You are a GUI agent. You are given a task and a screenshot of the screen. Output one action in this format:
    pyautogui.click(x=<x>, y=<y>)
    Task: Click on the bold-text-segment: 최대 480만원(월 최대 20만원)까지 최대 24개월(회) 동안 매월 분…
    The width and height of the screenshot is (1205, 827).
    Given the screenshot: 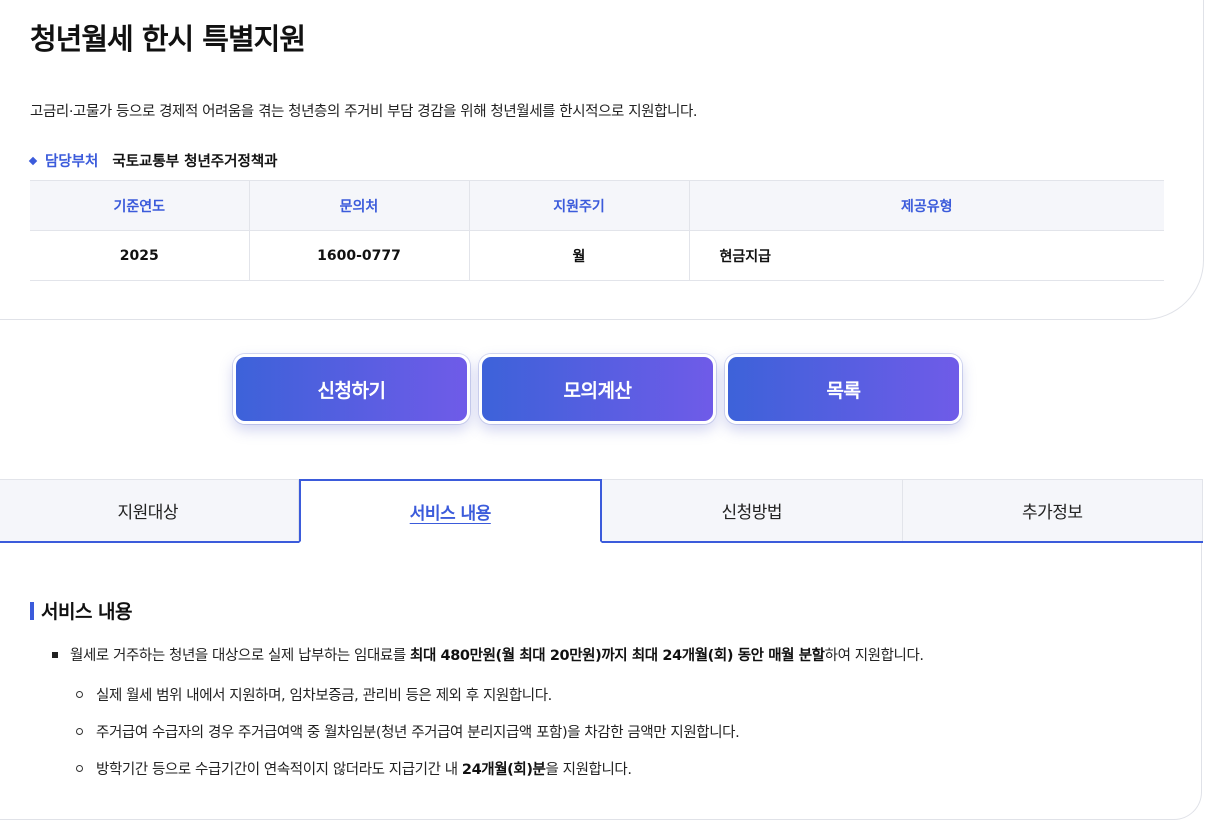 What is the action you would take?
    pyautogui.click(x=617, y=656)
    